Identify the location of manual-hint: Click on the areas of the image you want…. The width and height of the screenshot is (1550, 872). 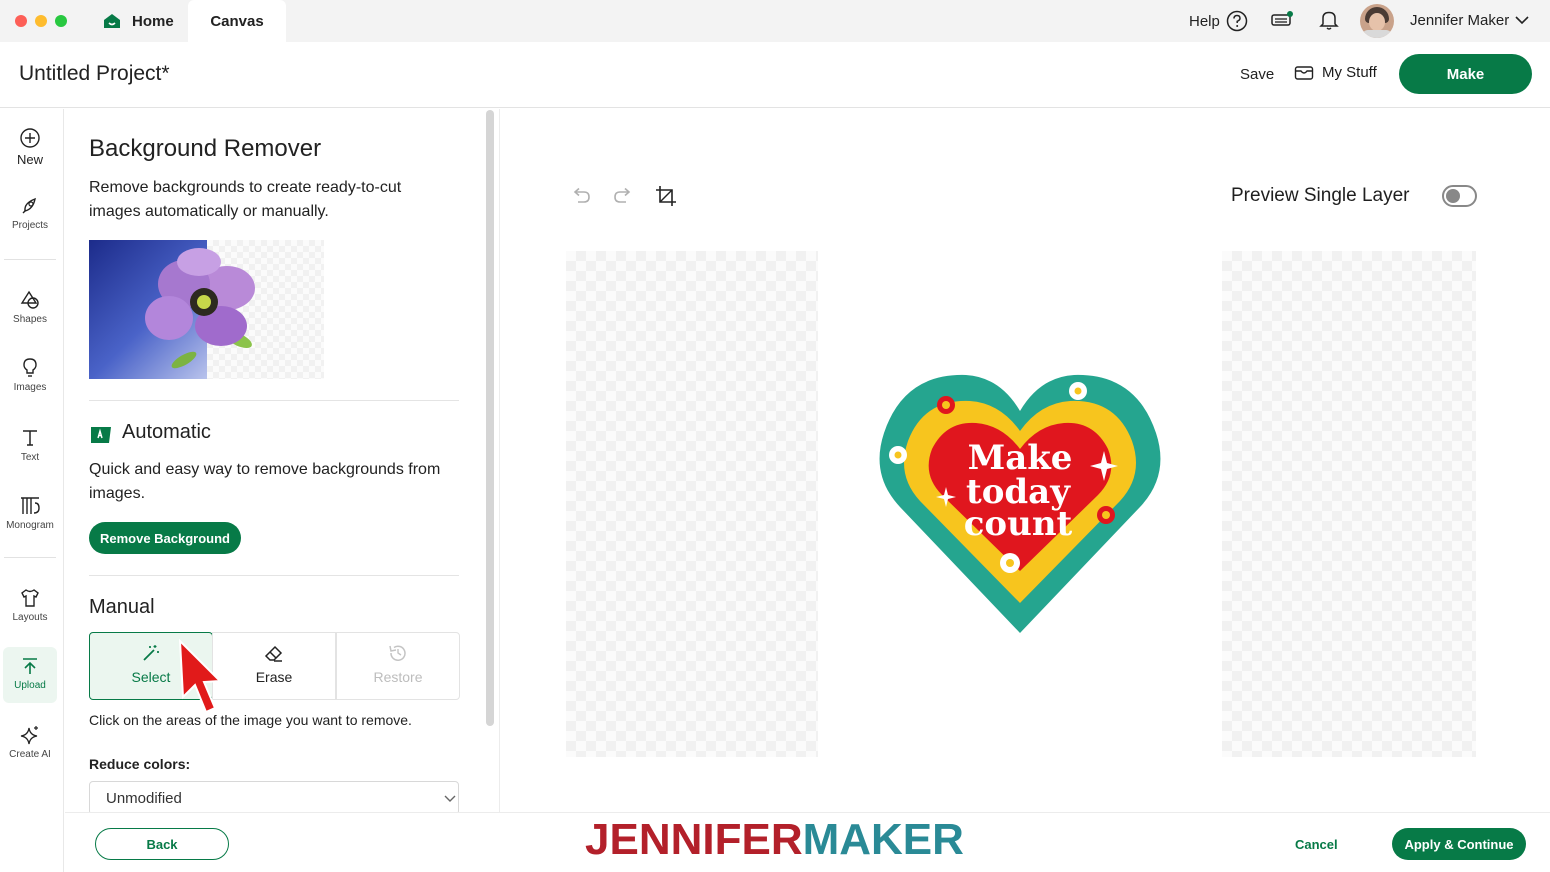
(250, 720).